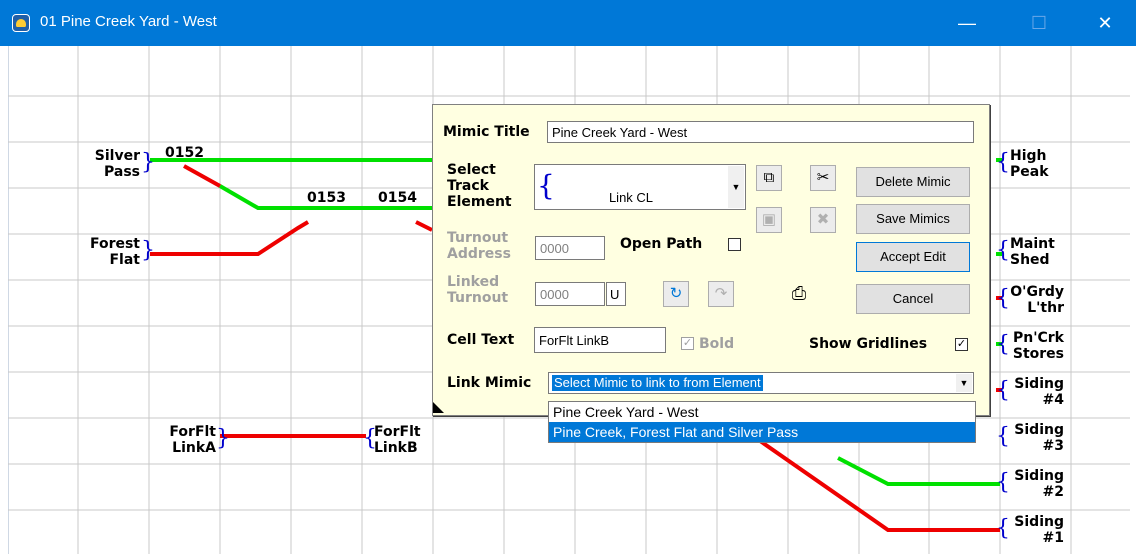 The width and height of the screenshot is (1136, 554). What do you see at coordinates (1030, 260) in the screenshot?
I see `cell-text-line: Shed` at bounding box center [1030, 260].